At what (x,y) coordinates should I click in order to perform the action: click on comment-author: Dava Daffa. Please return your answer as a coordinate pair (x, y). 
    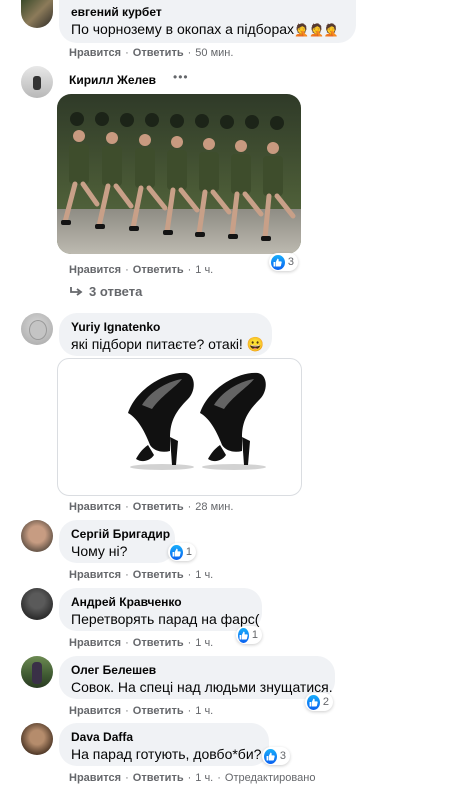
    Looking at the image, I should click on (164, 737).